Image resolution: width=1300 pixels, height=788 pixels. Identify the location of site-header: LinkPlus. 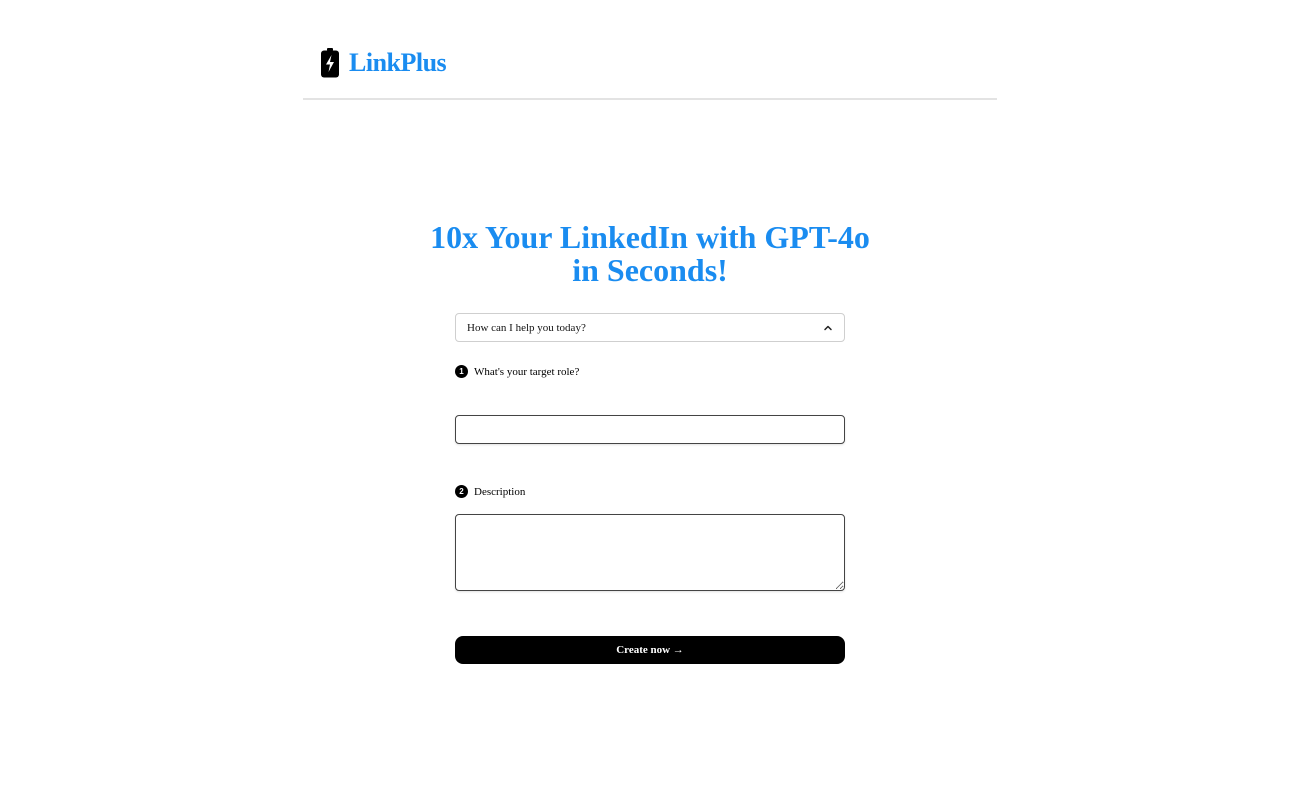
(650, 50).